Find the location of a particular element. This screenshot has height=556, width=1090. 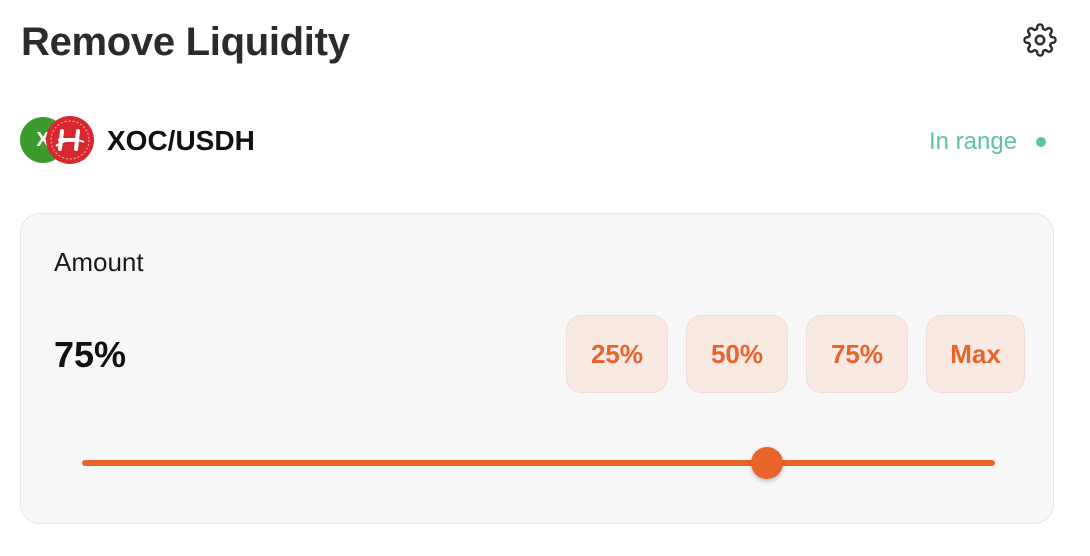

amount-slider is located at coordinates (538, 463).